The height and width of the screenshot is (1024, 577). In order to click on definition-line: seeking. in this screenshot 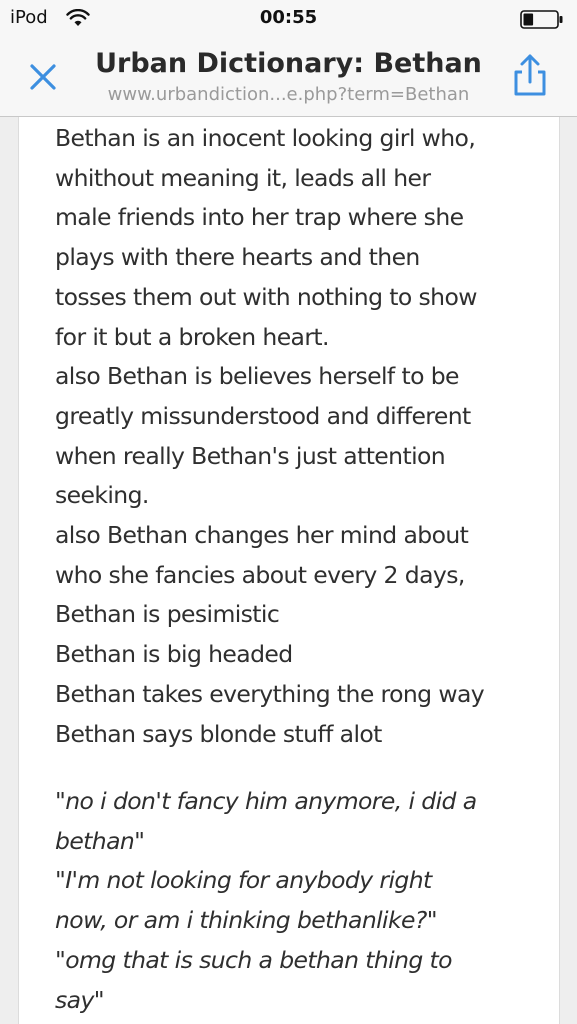, I will do `click(102, 495)`.